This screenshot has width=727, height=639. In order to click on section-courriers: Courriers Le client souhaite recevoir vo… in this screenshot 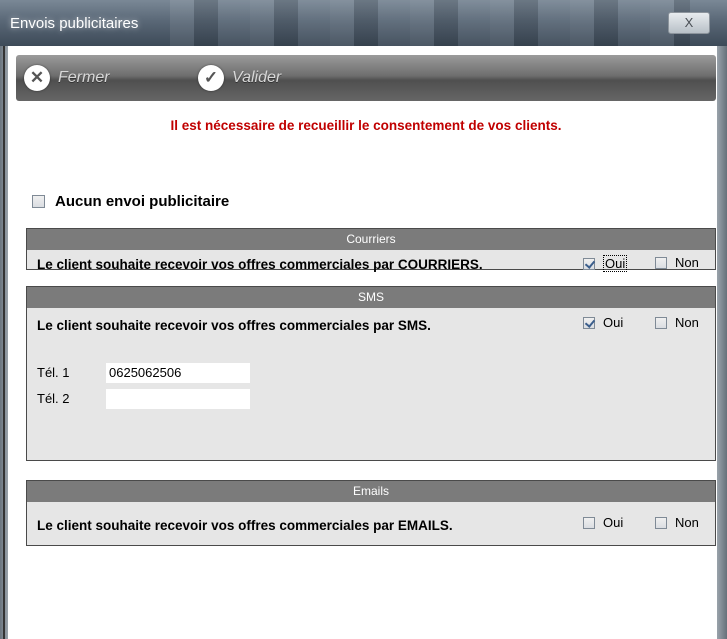, I will do `click(371, 250)`.